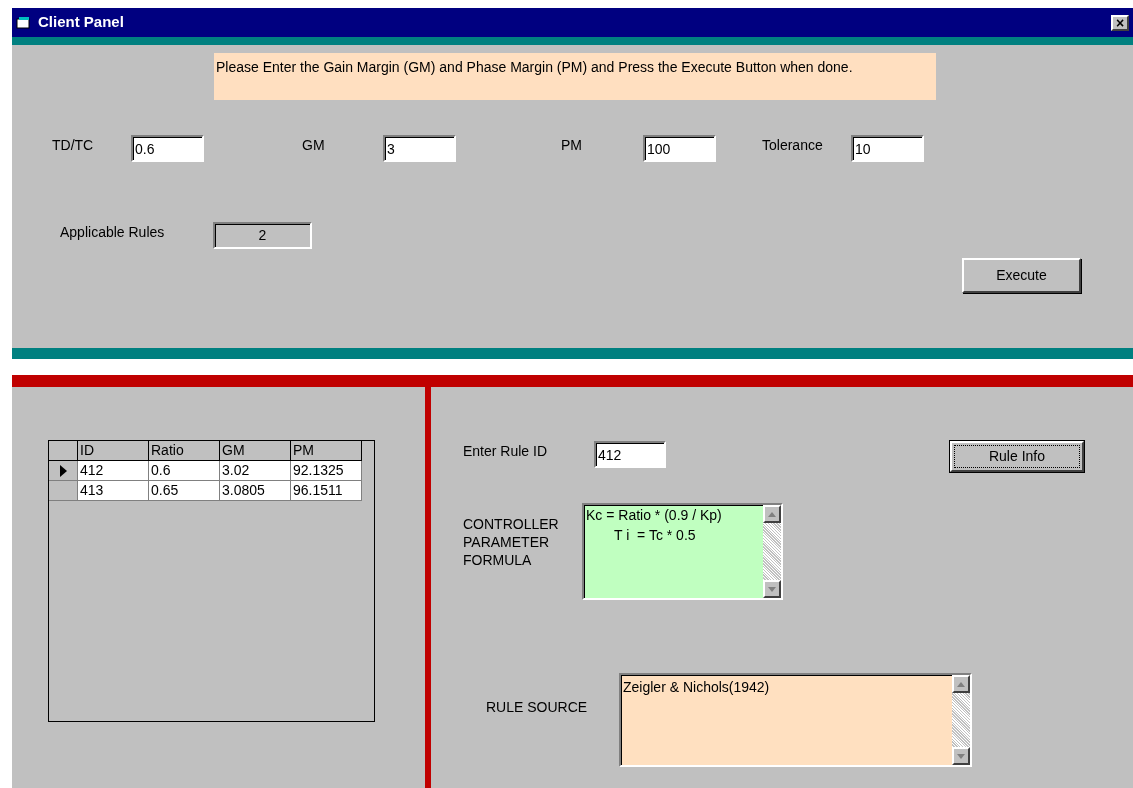 The width and height of the screenshot is (1133, 788). I want to click on field-label: RULE SOURCE, so click(537, 707).